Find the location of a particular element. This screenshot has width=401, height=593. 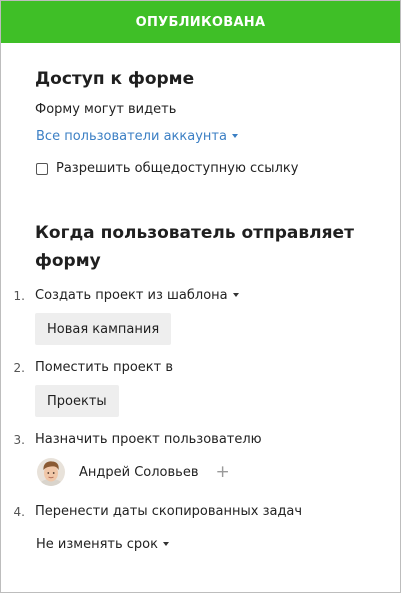

public-link-option: Разрешить общедоступную ссылку is located at coordinates (167, 168).